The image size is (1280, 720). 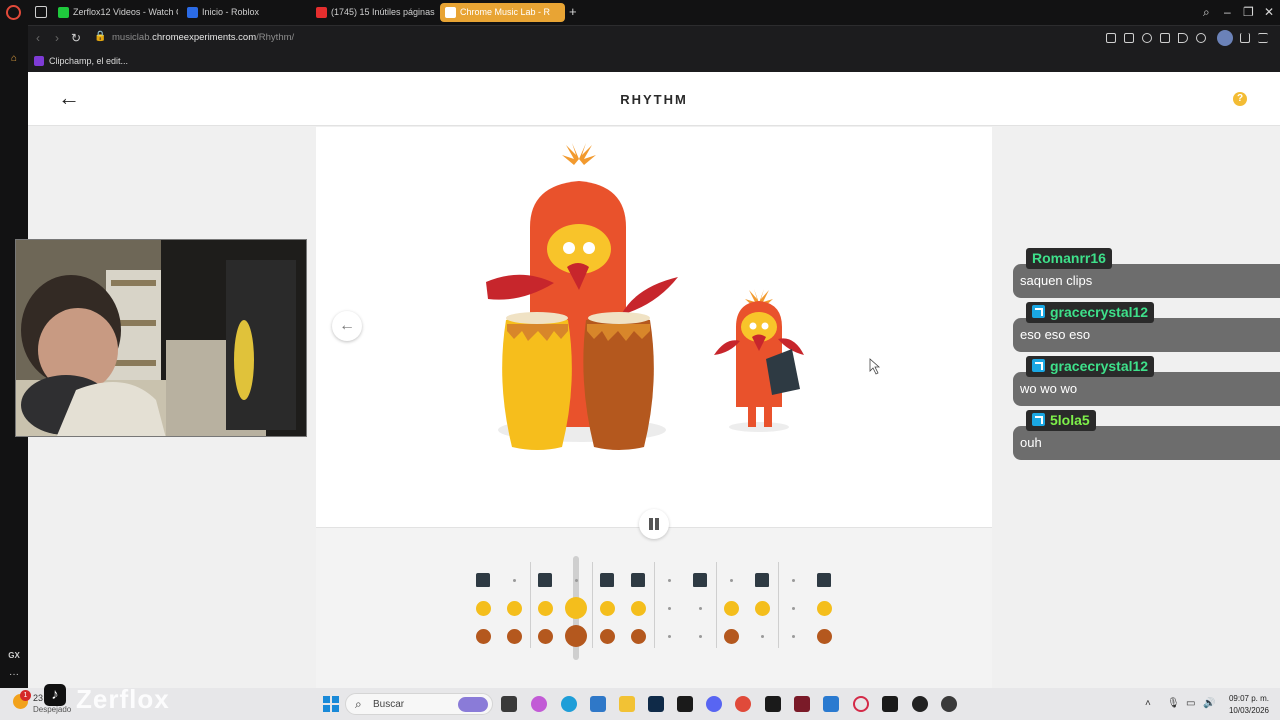 I want to click on edge-icon, so click(x=569, y=704).